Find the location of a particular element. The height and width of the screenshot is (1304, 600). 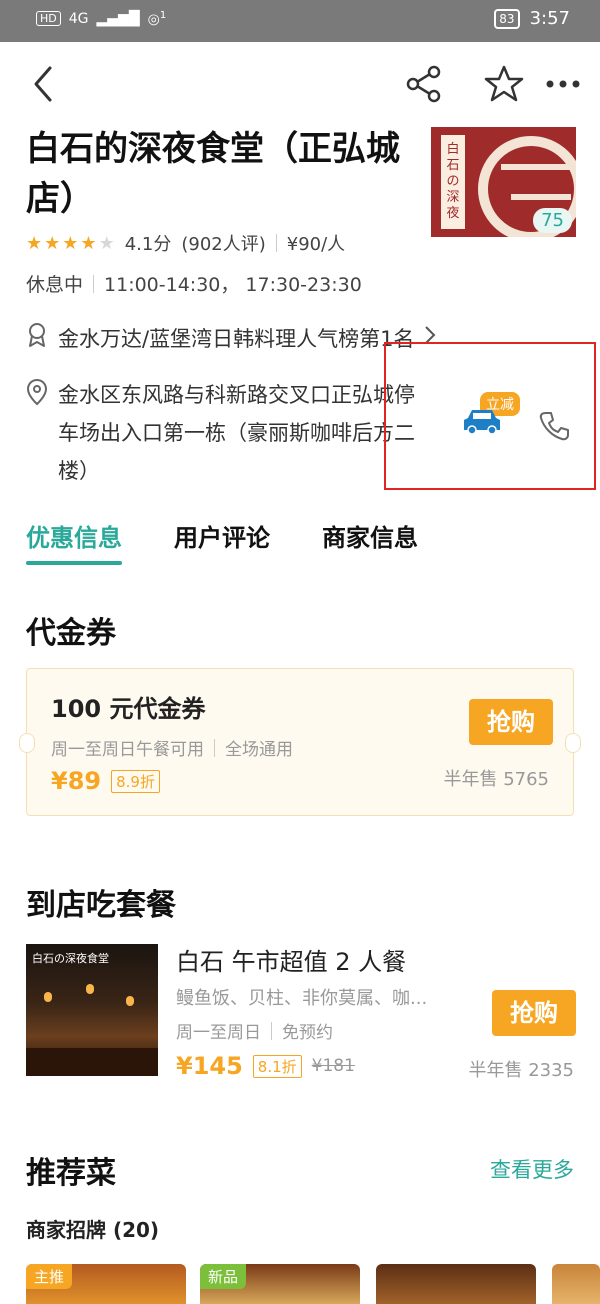

meal-image-counter is located at coordinates (92, 1062).